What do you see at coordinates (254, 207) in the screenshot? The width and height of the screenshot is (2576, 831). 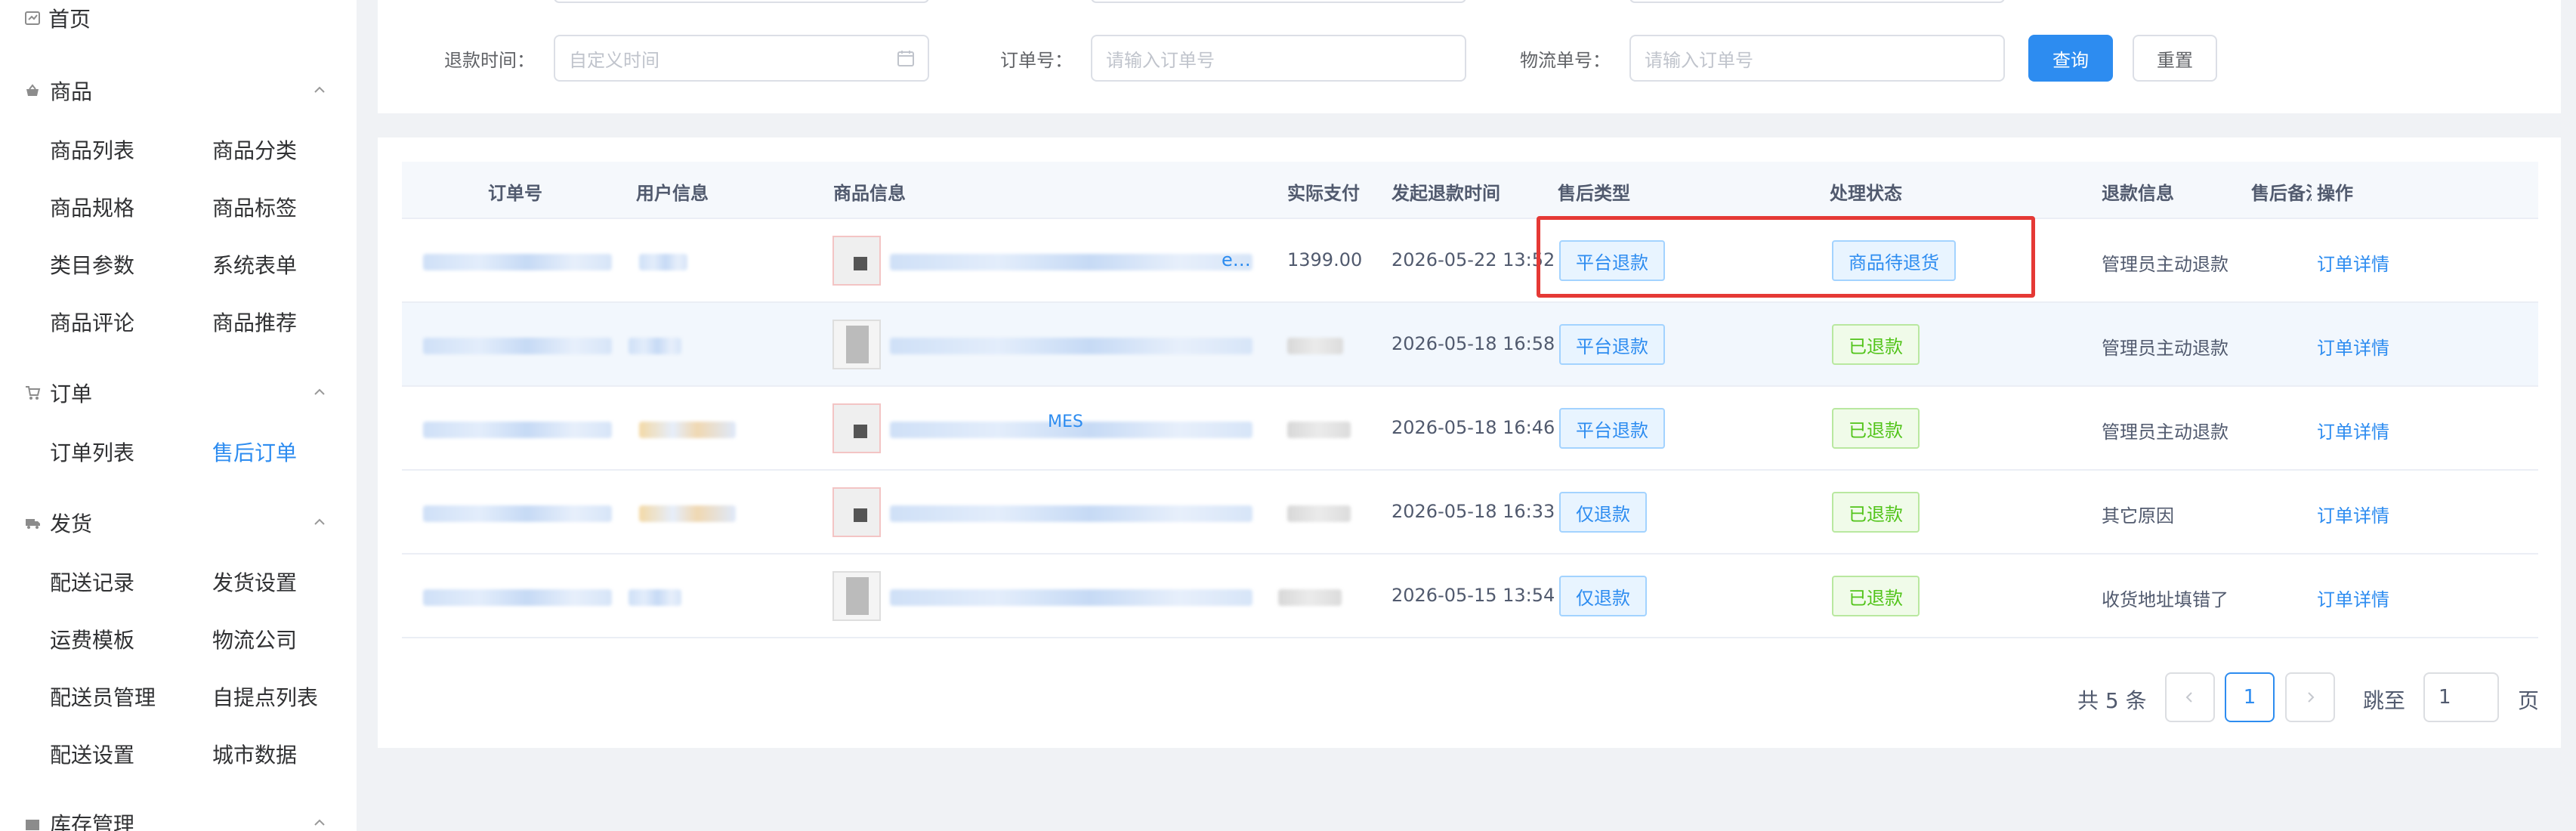 I see `sidebar-item-product-tag: 商品标签` at bounding box center [254, 207].